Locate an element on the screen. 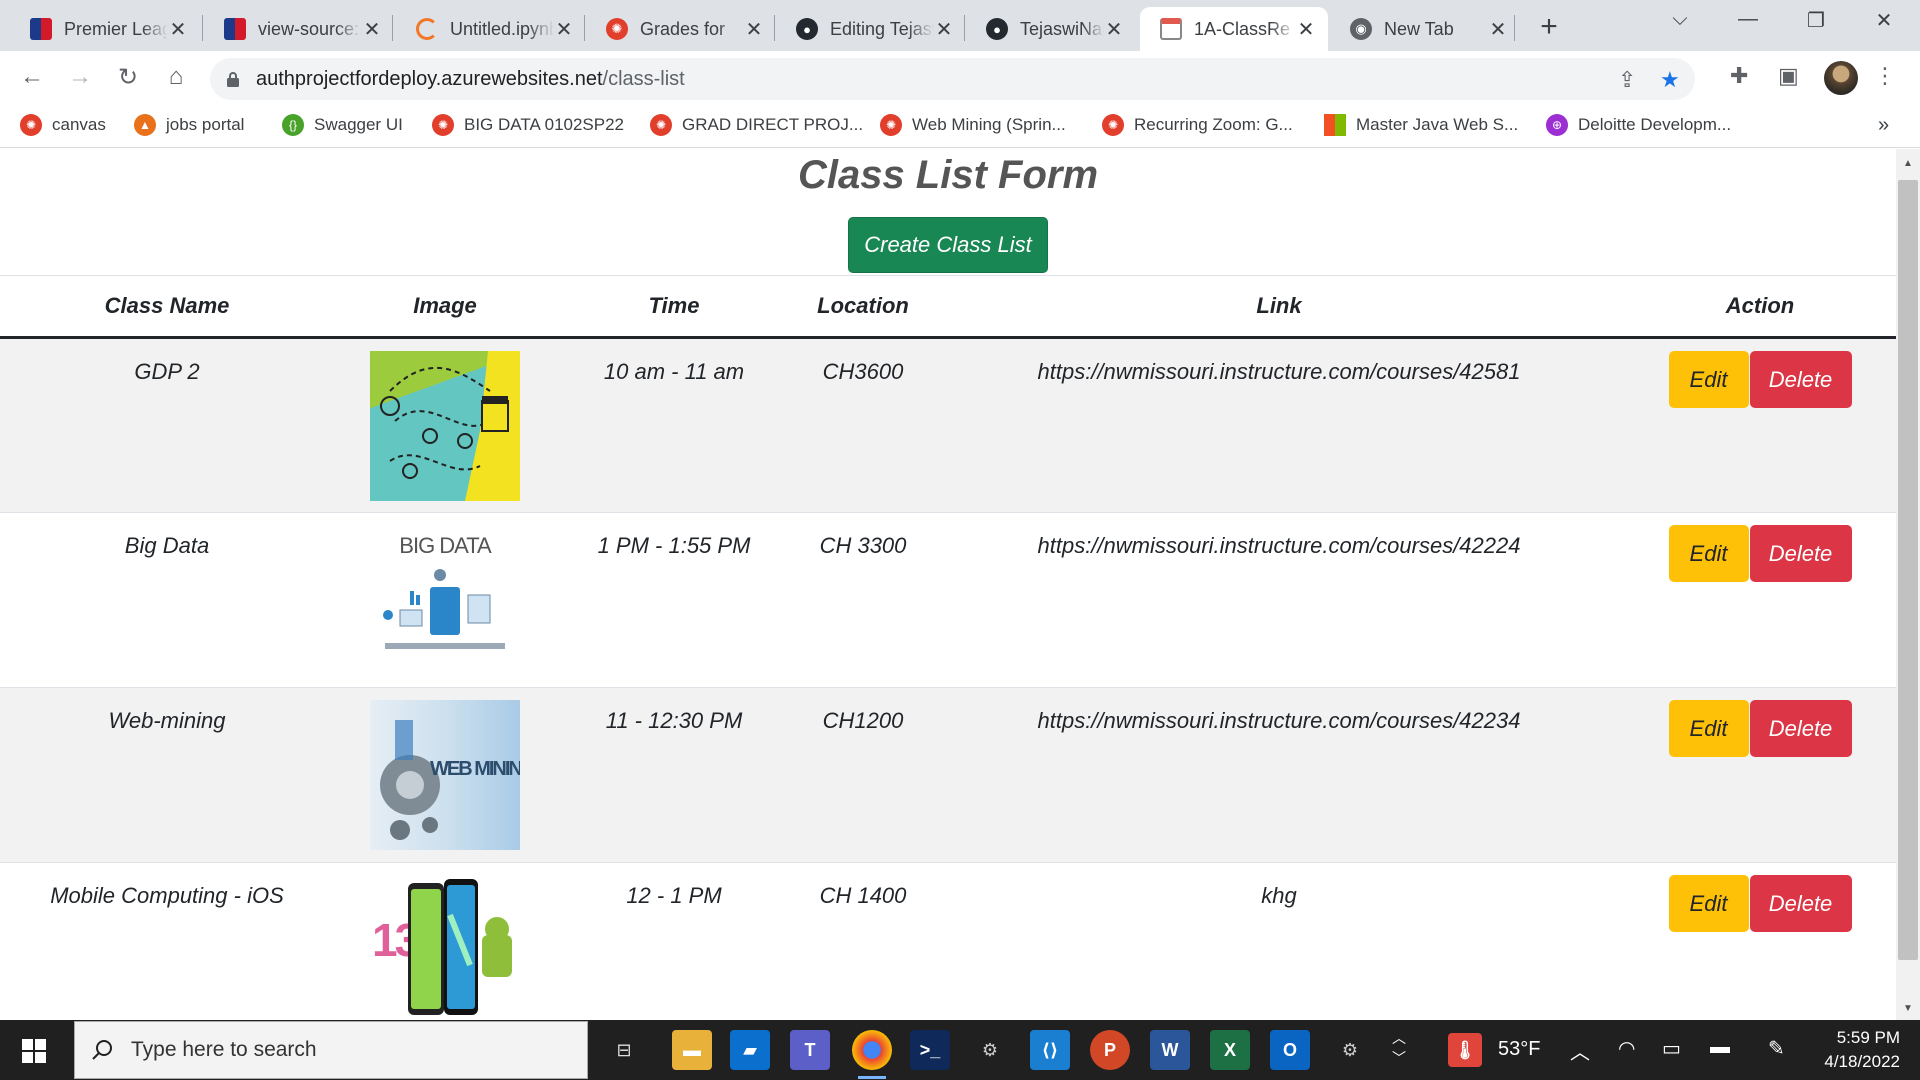 The width and height of the screenshot is (1920, 1080). bookmark-big-data: ✺ BIG DATA 0102SP22 is located at coordinates (528, 125).